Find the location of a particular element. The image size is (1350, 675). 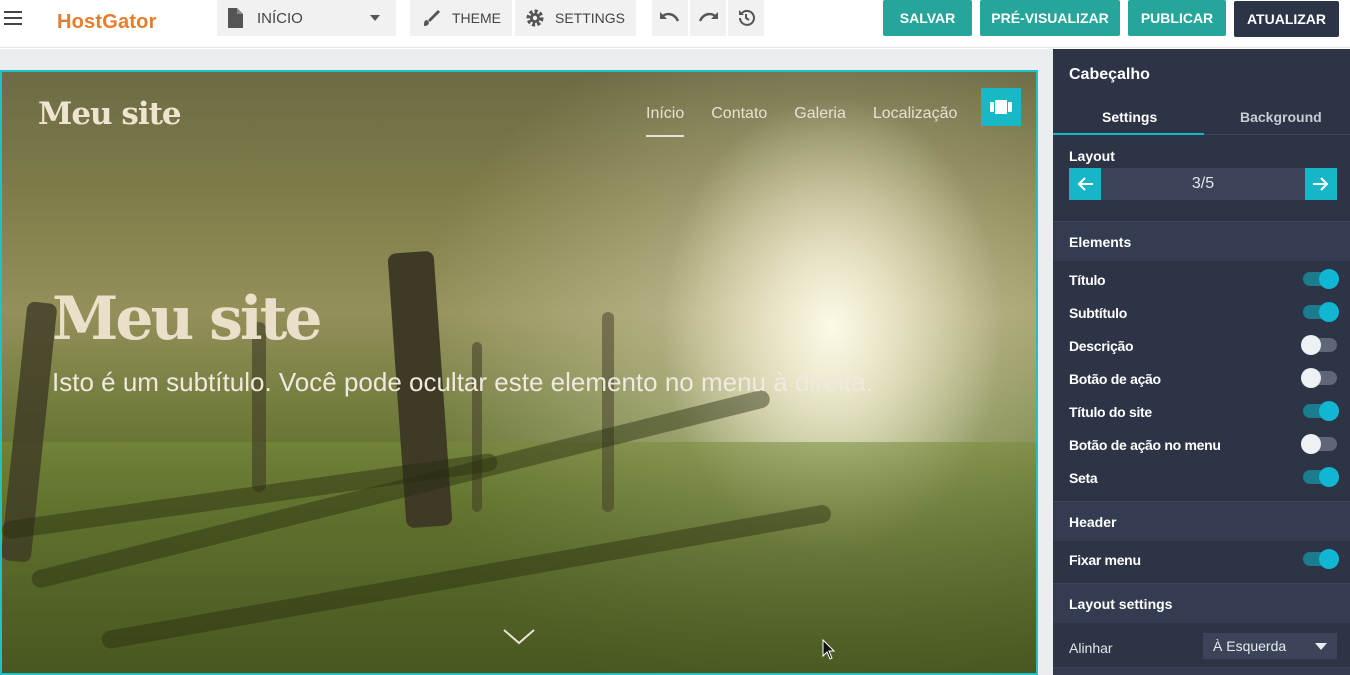

align-select: À Esquerda is located at coordinates (1270, 646).